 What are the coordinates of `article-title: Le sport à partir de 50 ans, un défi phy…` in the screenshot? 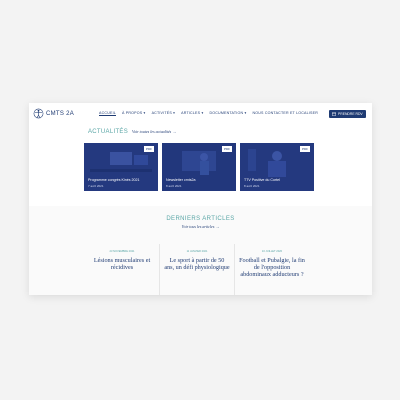 It's located at (197, 264).